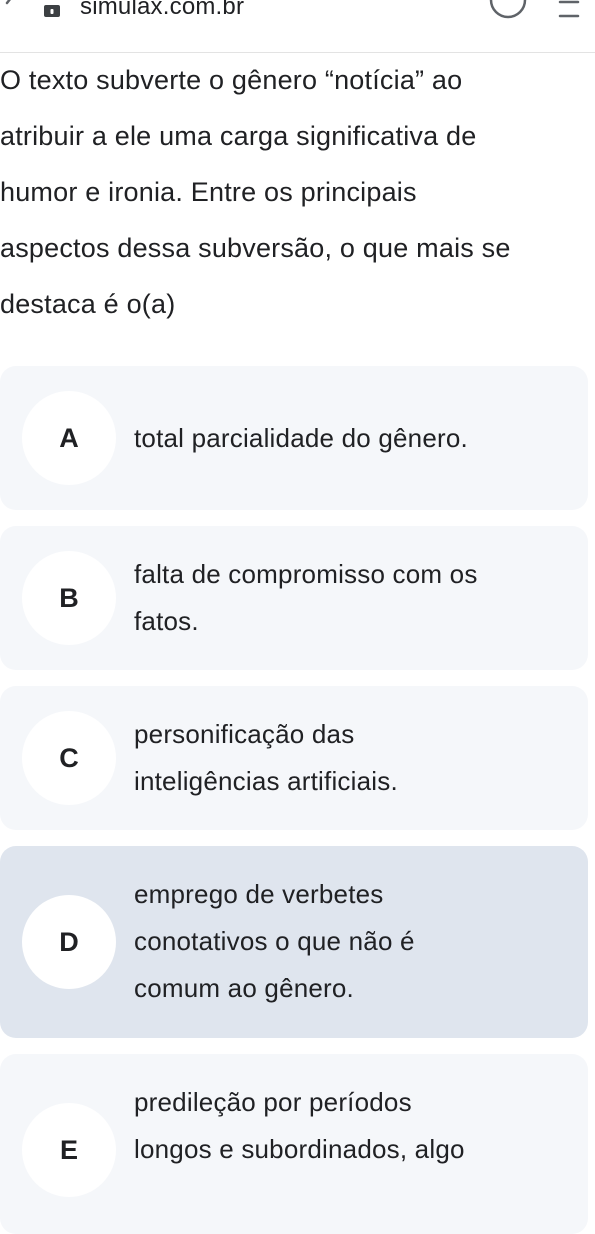 This screenshot has height=1234, width=595. What do you see at coordinates (297, 26) in the screenshot?
I see `browser-toolbar: simulax.com.br` at bounding box center [297, 26].